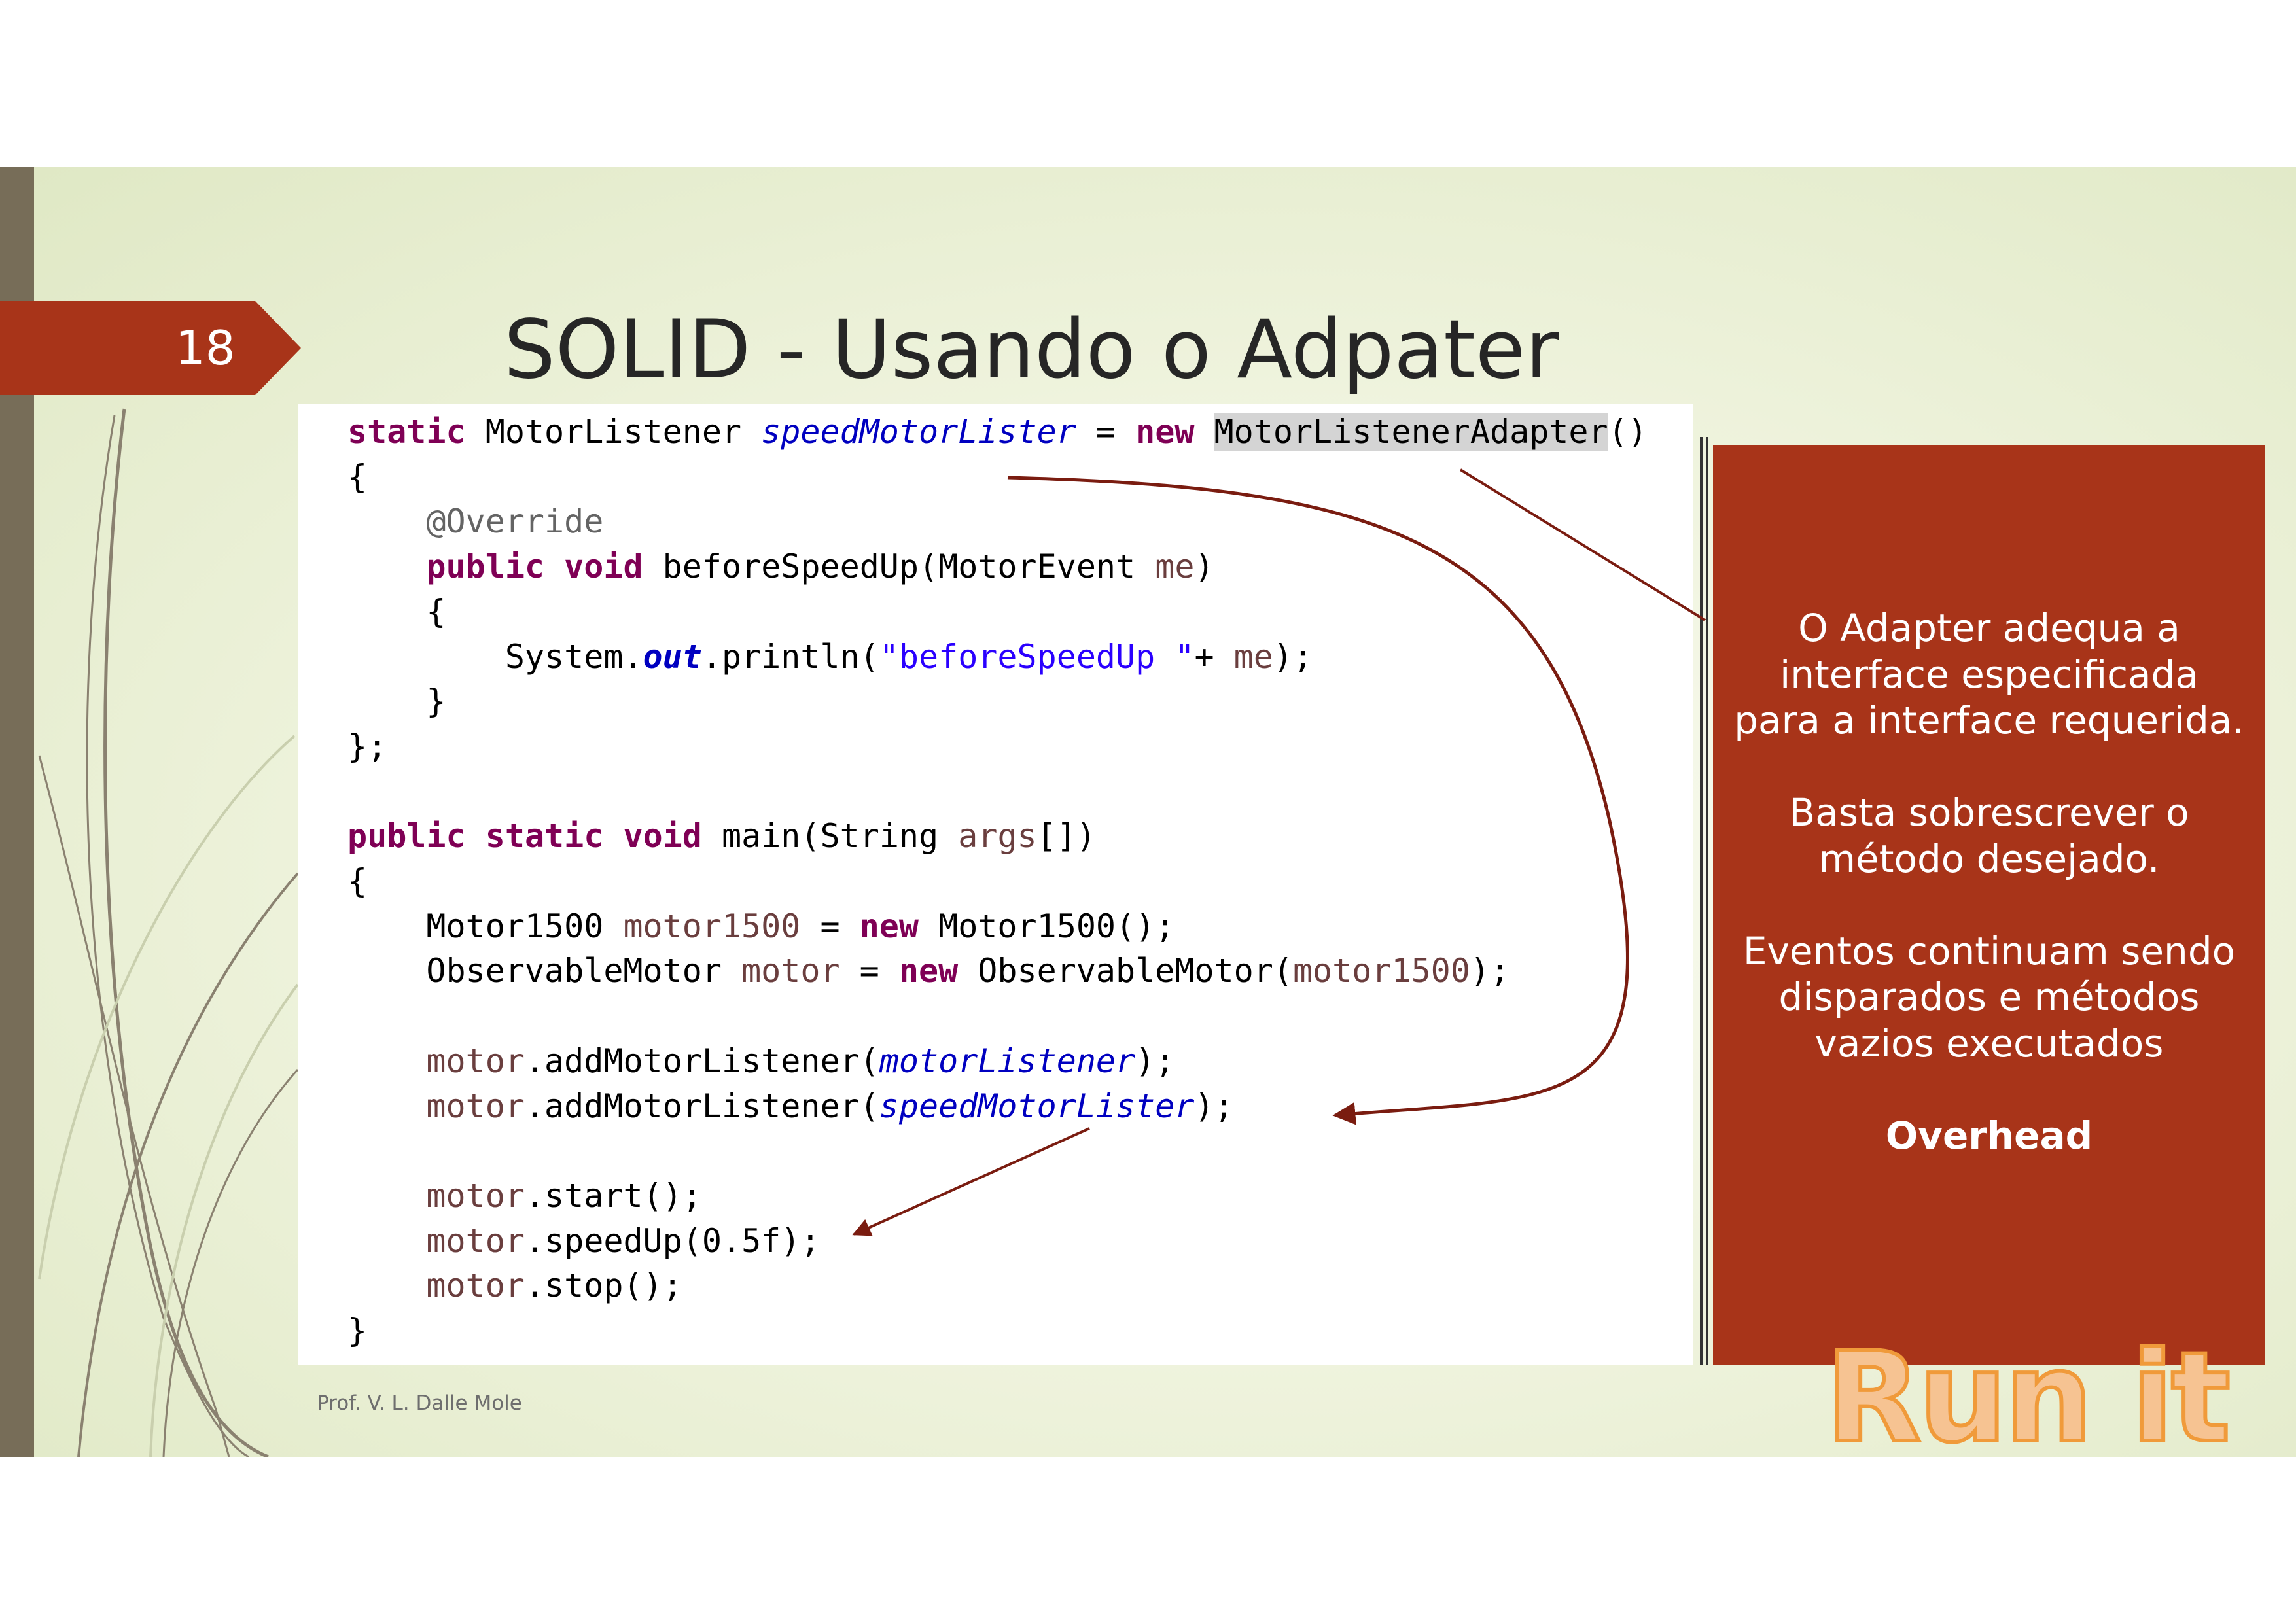 The height and width of the screenshot is (1623, 2296). Describe the element at coordinates (495, 657) in the screenshot. I see `code-token: System.` at that location.